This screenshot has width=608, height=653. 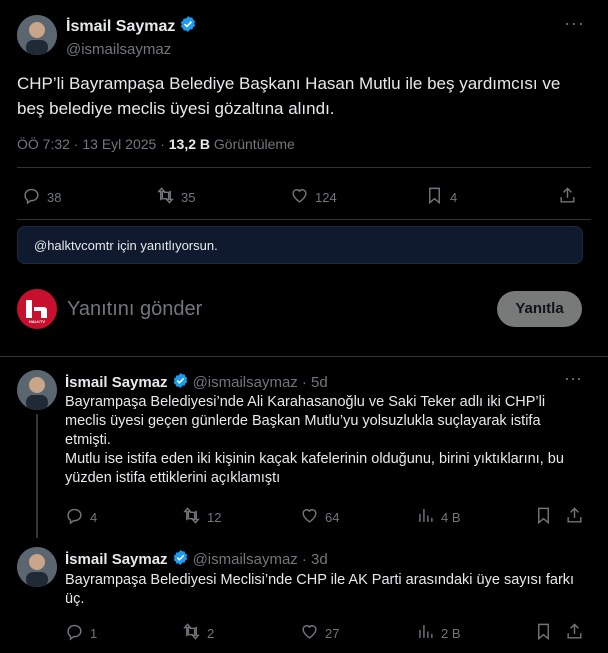 I want to click on composer-avatar: HALKTV, so click(x=37, y=309).